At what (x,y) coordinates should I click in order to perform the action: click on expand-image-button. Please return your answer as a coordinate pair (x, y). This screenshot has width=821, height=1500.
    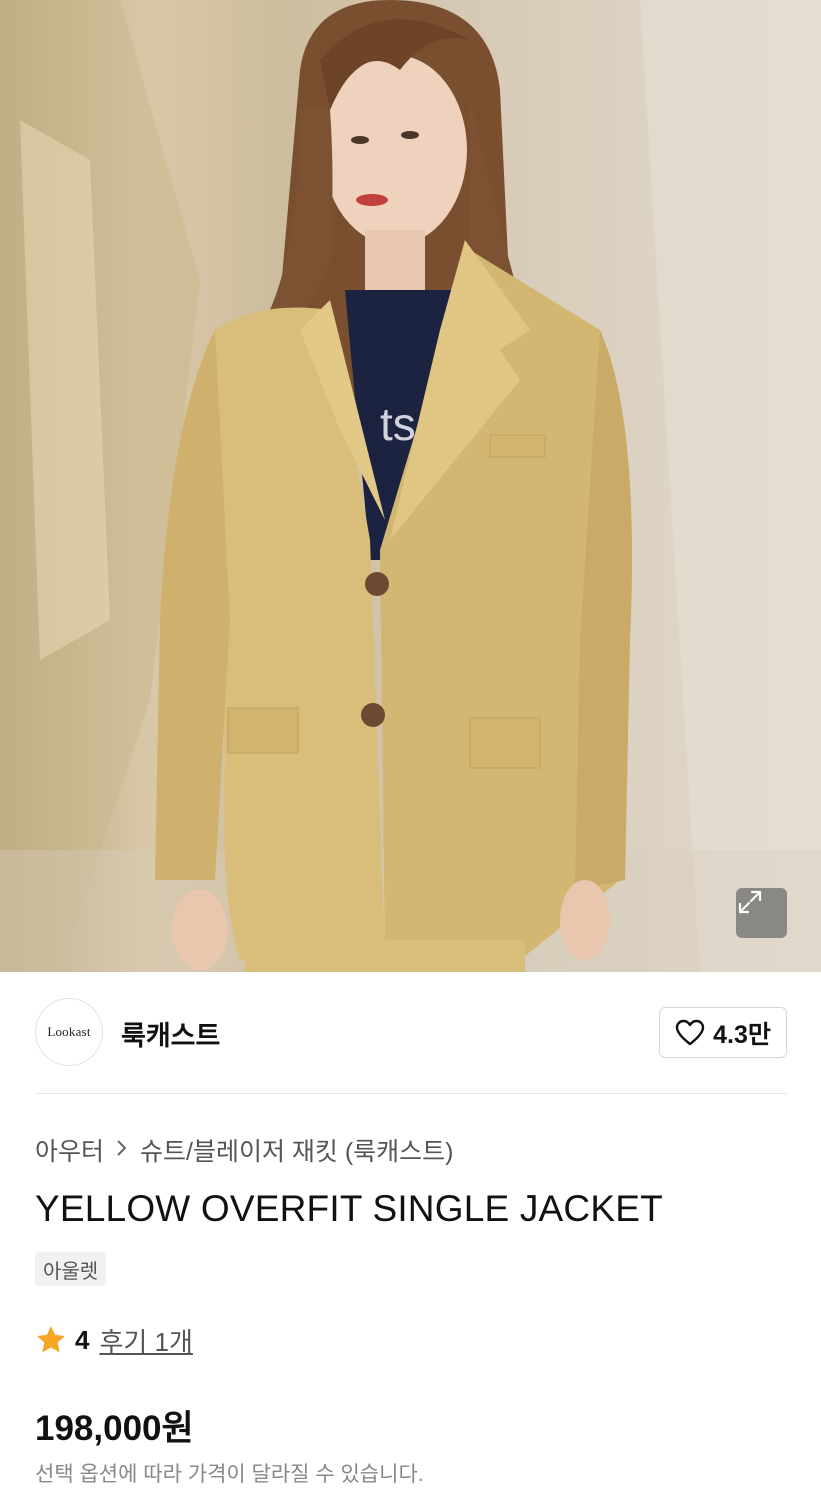
    Looking at the image, I should click on (761, 913).